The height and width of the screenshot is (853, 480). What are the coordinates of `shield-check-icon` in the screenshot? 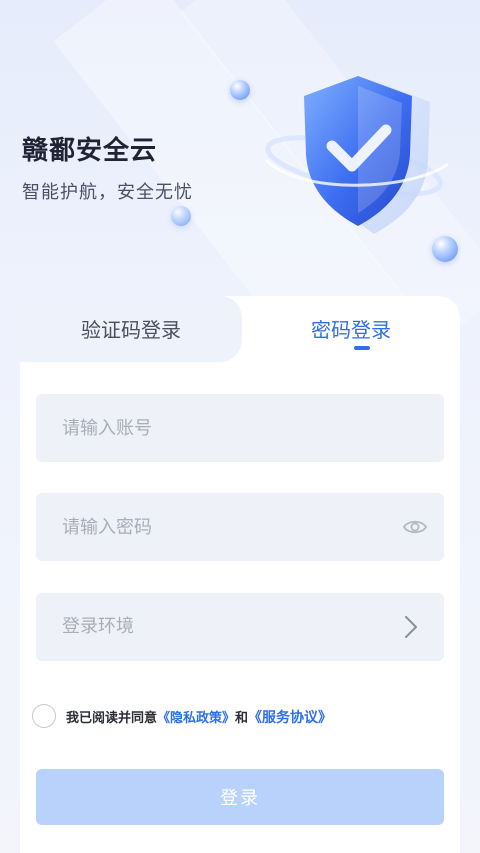 It's located at (357, 158).